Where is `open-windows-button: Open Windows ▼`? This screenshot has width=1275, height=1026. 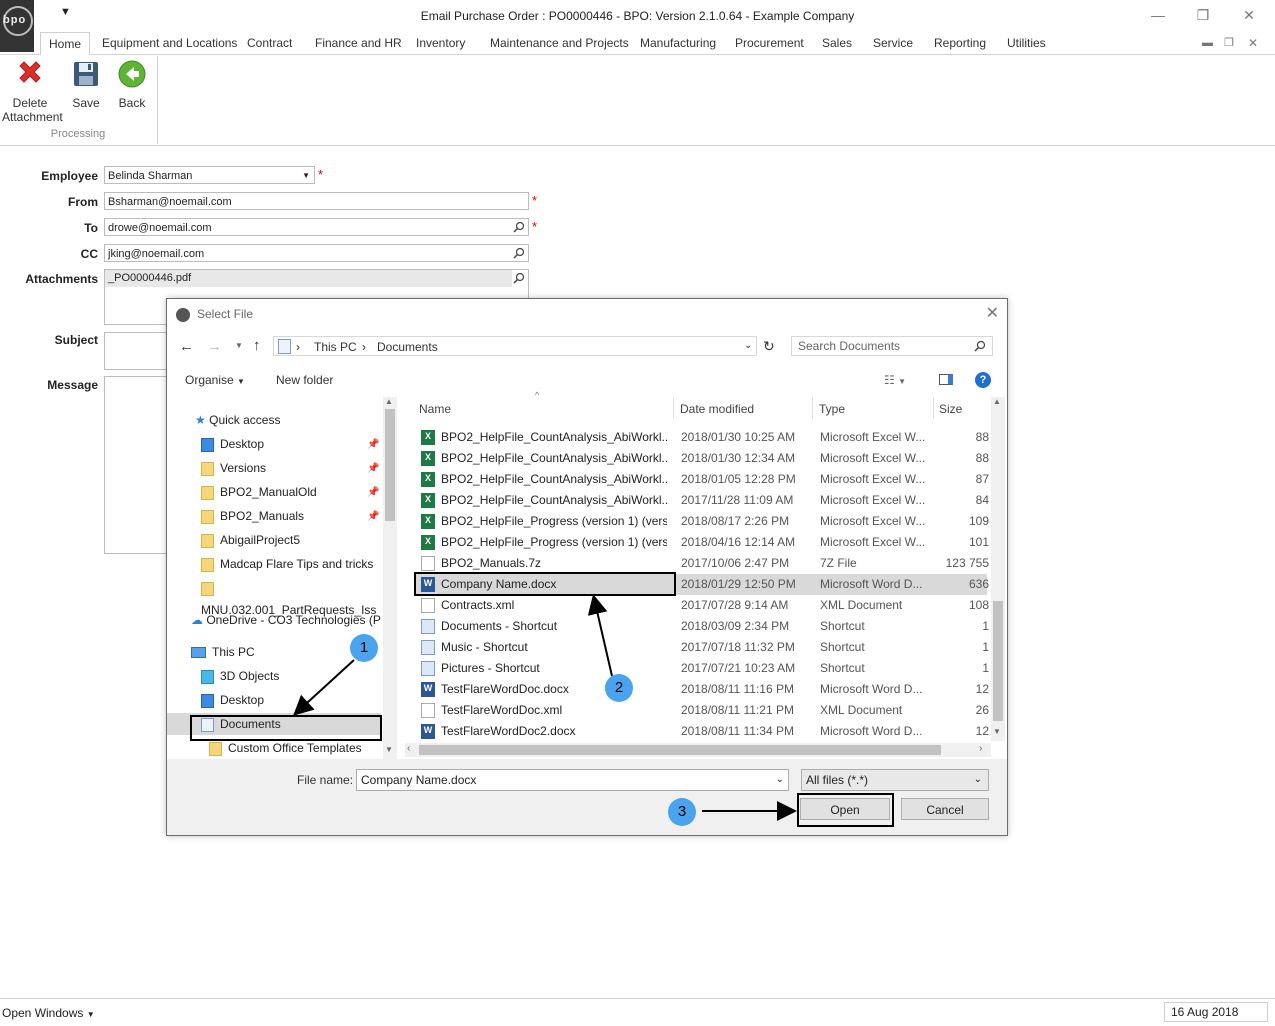 open-windows-button: Open Windows ▼ is located at coordinates (48, 1013).